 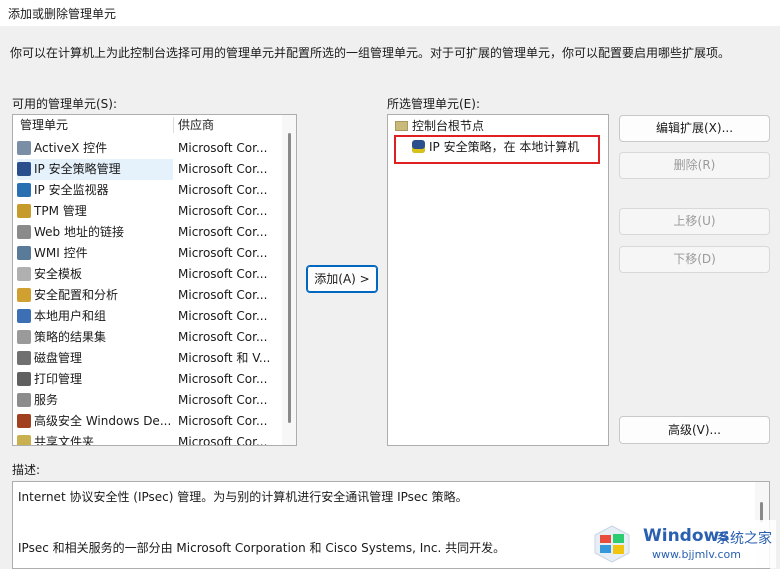 What do you see at coordinates (95, 253) in the screenshot?
I see `snapin-name-cell: WMI 控件` at bounding box center [95, 253].